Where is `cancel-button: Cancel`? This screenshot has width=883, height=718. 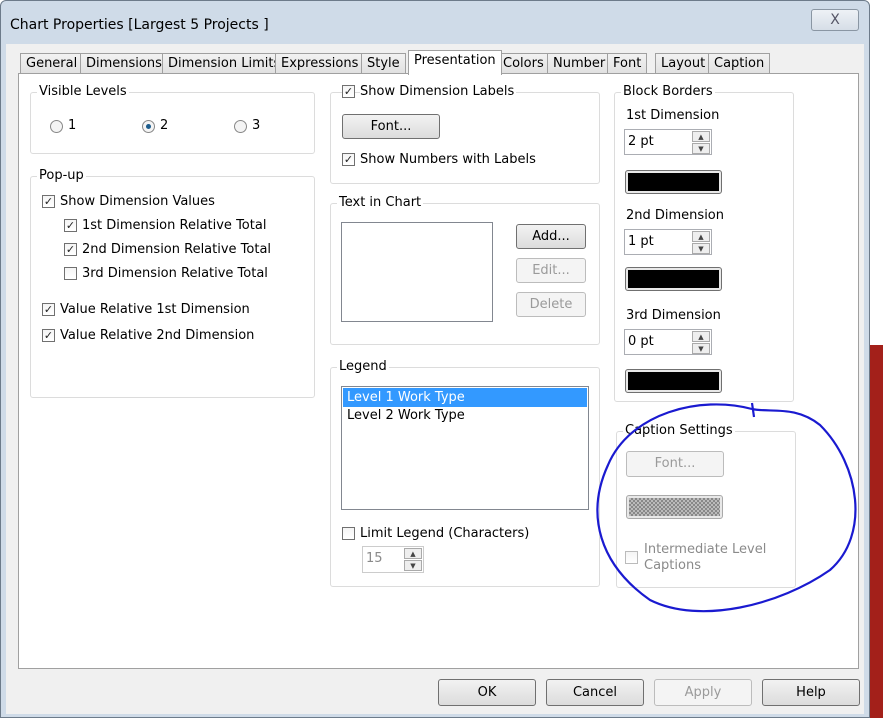 cancel-button: Cancel is located at coordinates (595, 692).